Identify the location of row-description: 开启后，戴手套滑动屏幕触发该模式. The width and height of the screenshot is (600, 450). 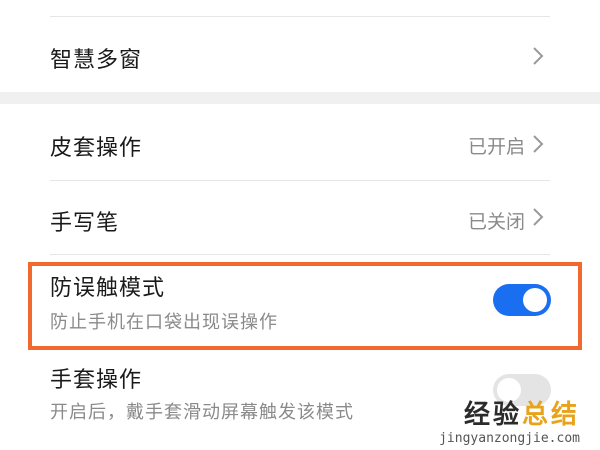
(202, 412).